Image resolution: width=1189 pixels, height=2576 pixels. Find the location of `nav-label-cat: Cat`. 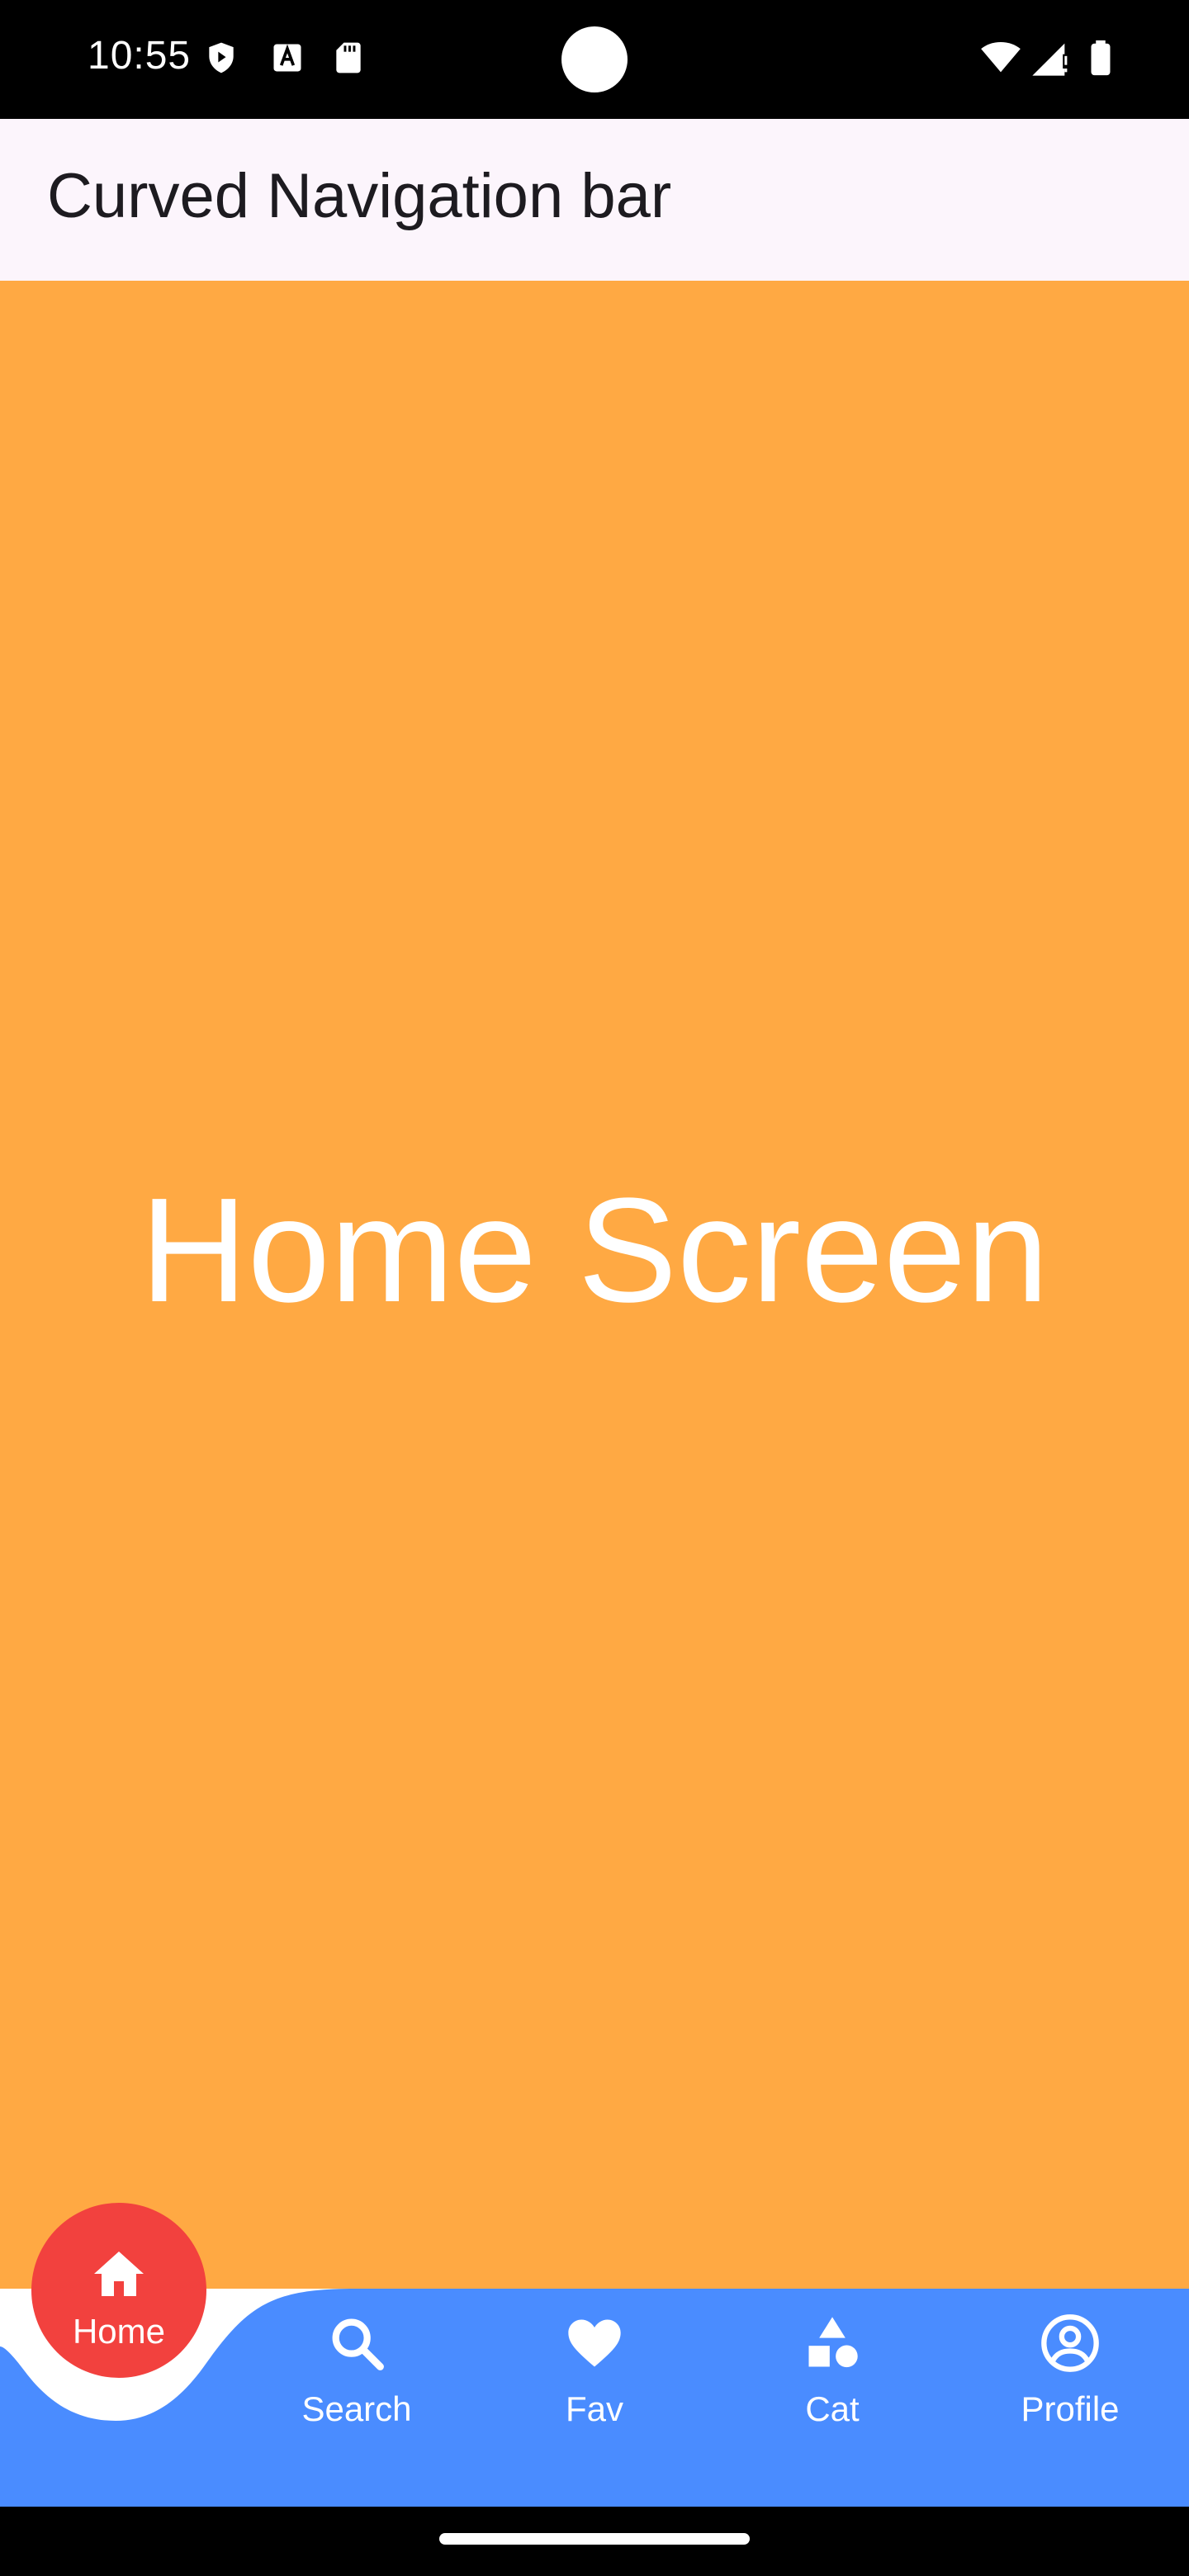

nav-label-cat: Cat is located at coordinates (832, 2408).